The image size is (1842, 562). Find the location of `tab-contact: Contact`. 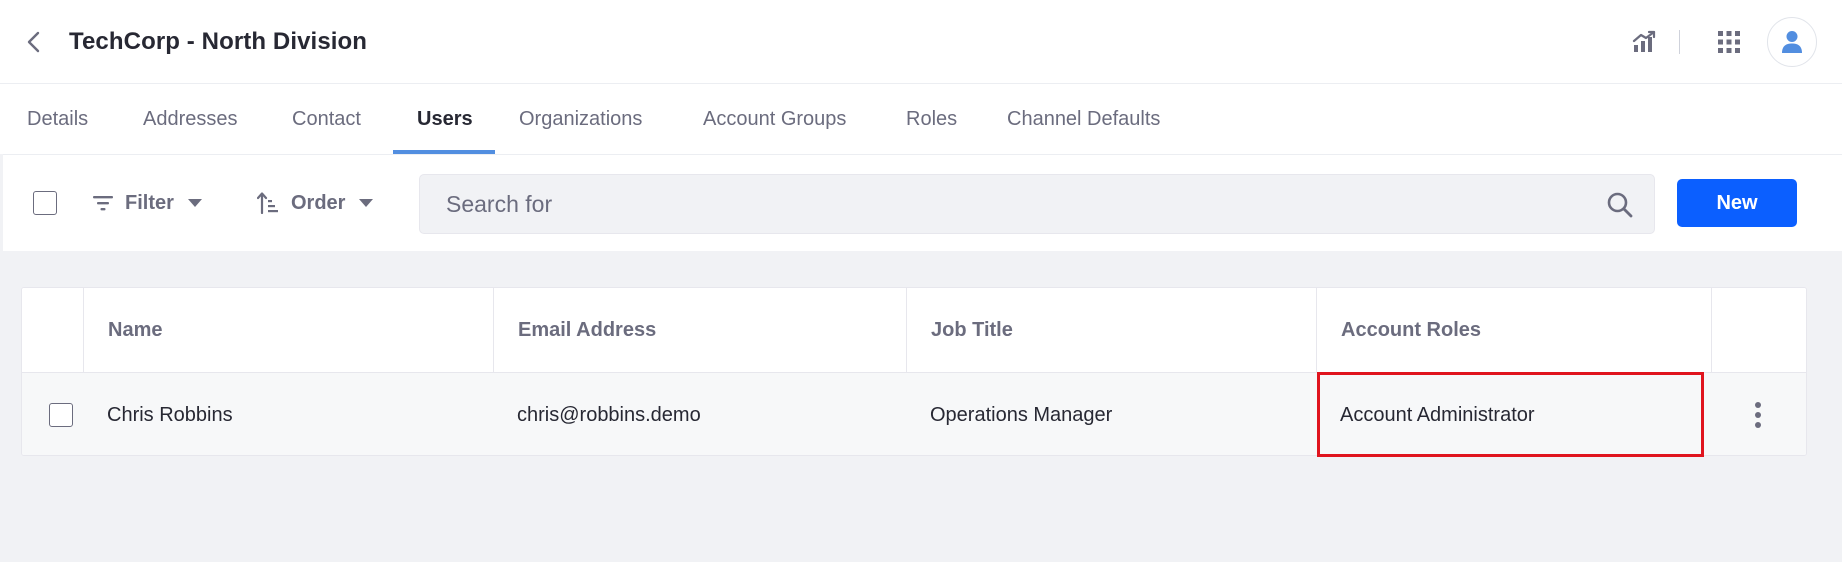

tab-contact: Contact is located at coordinates (326, 119).